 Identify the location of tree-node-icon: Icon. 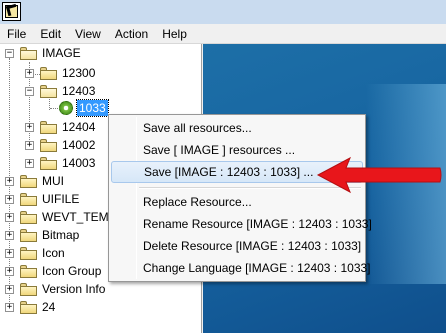
(53, 253).